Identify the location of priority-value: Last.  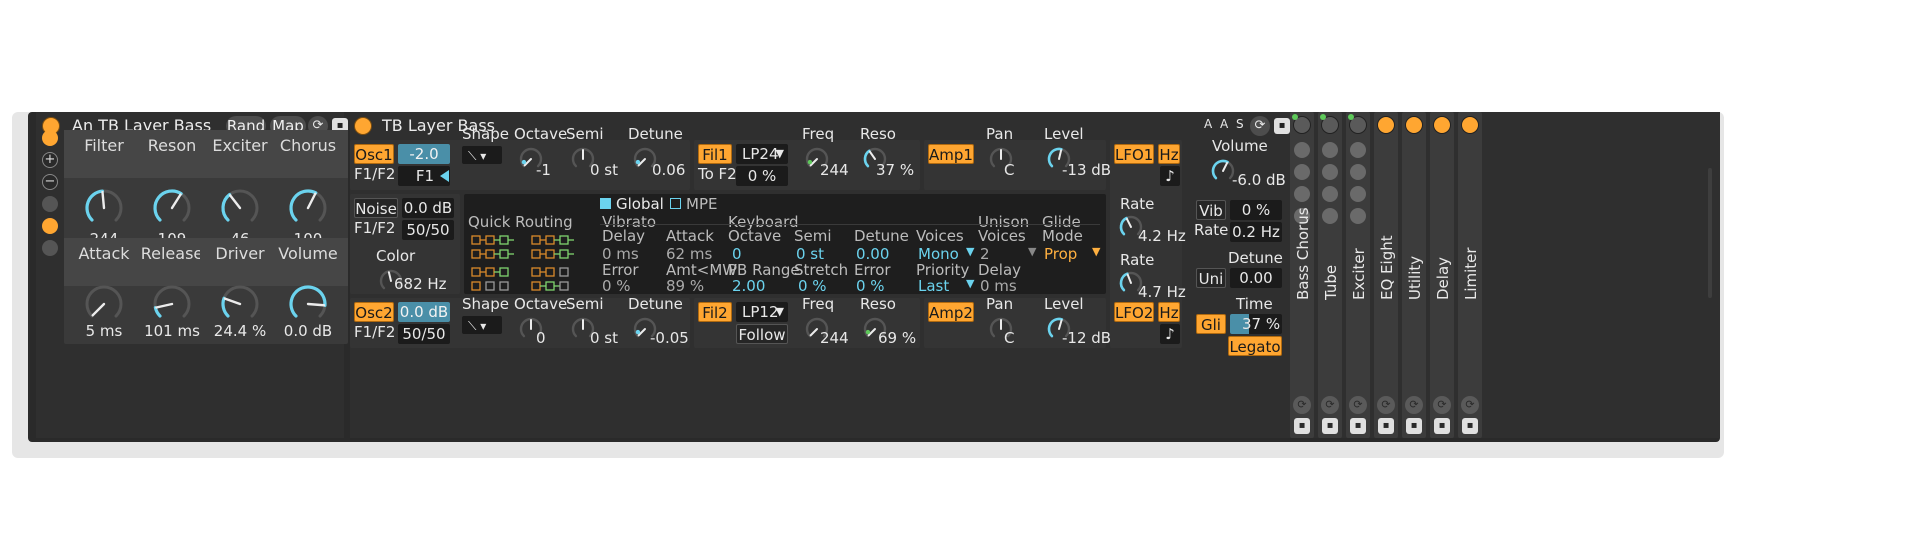
(933, 286).